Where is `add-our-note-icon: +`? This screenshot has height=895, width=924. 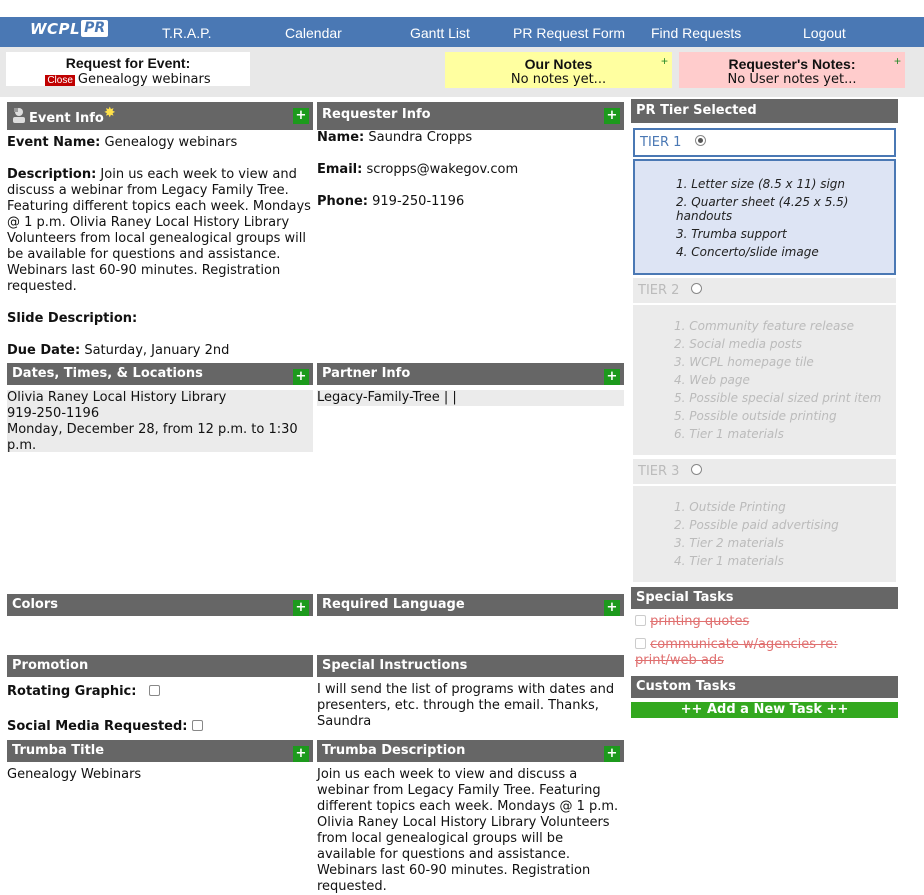
add-our-note-icon: + is located at coordinates (664, 61).